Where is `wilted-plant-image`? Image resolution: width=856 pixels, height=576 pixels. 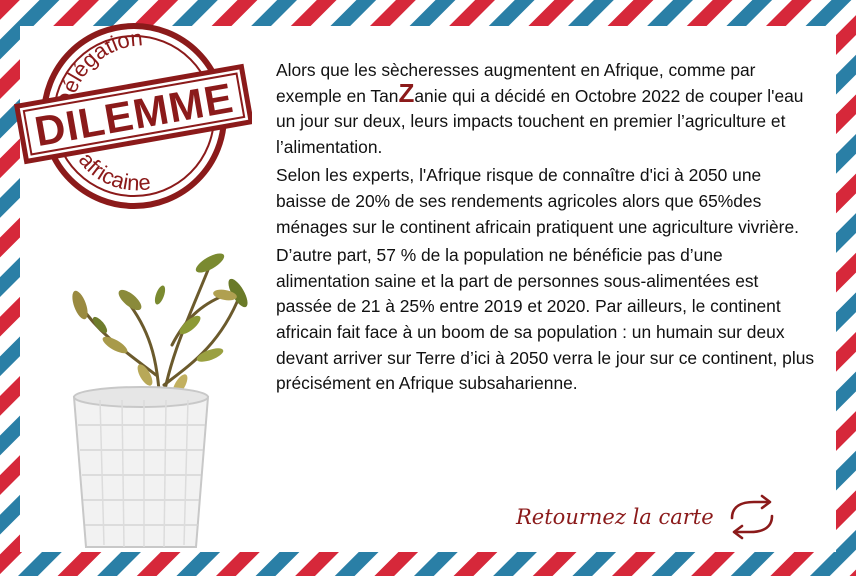 wilted-plant-image is located at coordinates (160, 400).